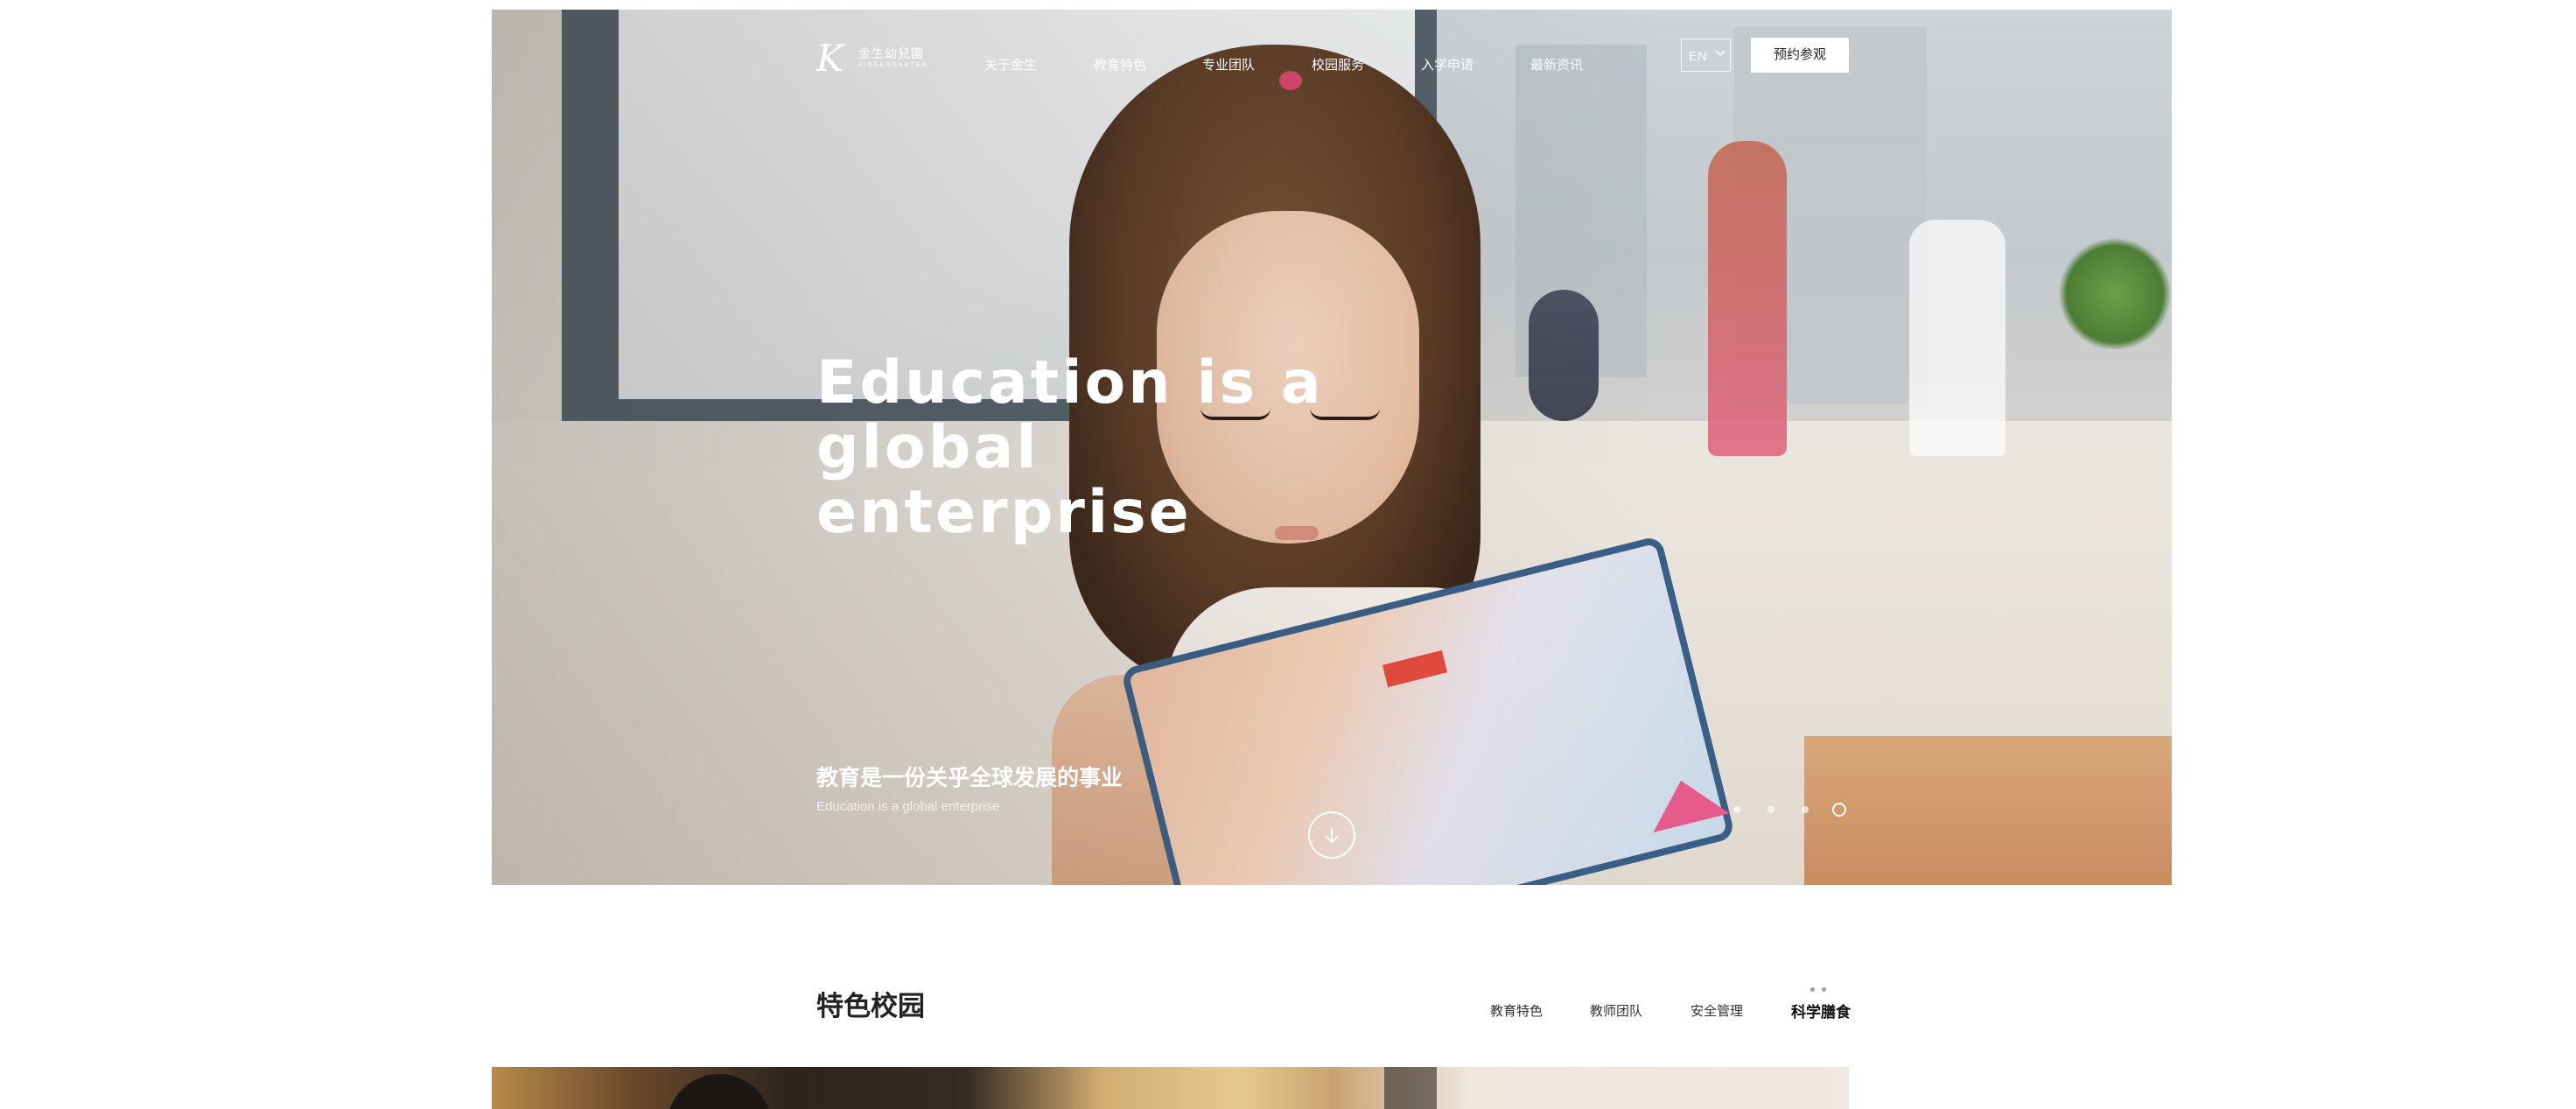  What do you see at coordinates (893, 65) in the screenshot?
I see `logo-name-en: KINDERGARTEN` at bounding box center [893, 65].